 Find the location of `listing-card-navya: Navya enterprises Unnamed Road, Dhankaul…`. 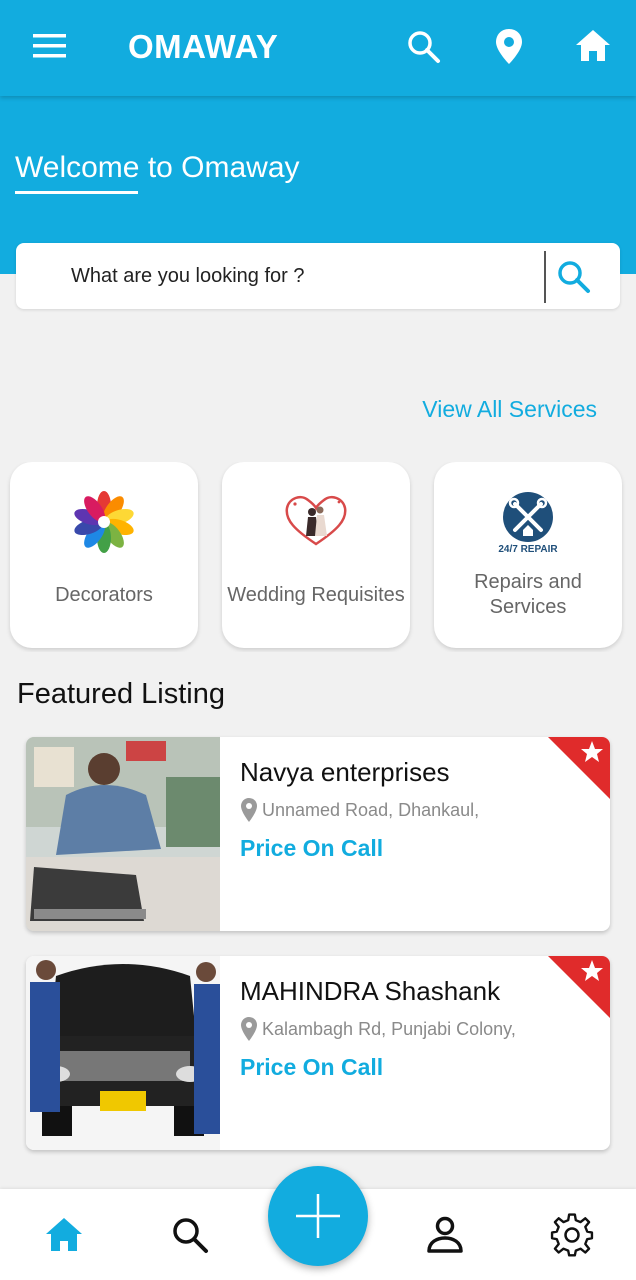

listing-card-navya: Navya enterprises Unnamed Road, Dhankaul… is located at coordinates (318, 834).